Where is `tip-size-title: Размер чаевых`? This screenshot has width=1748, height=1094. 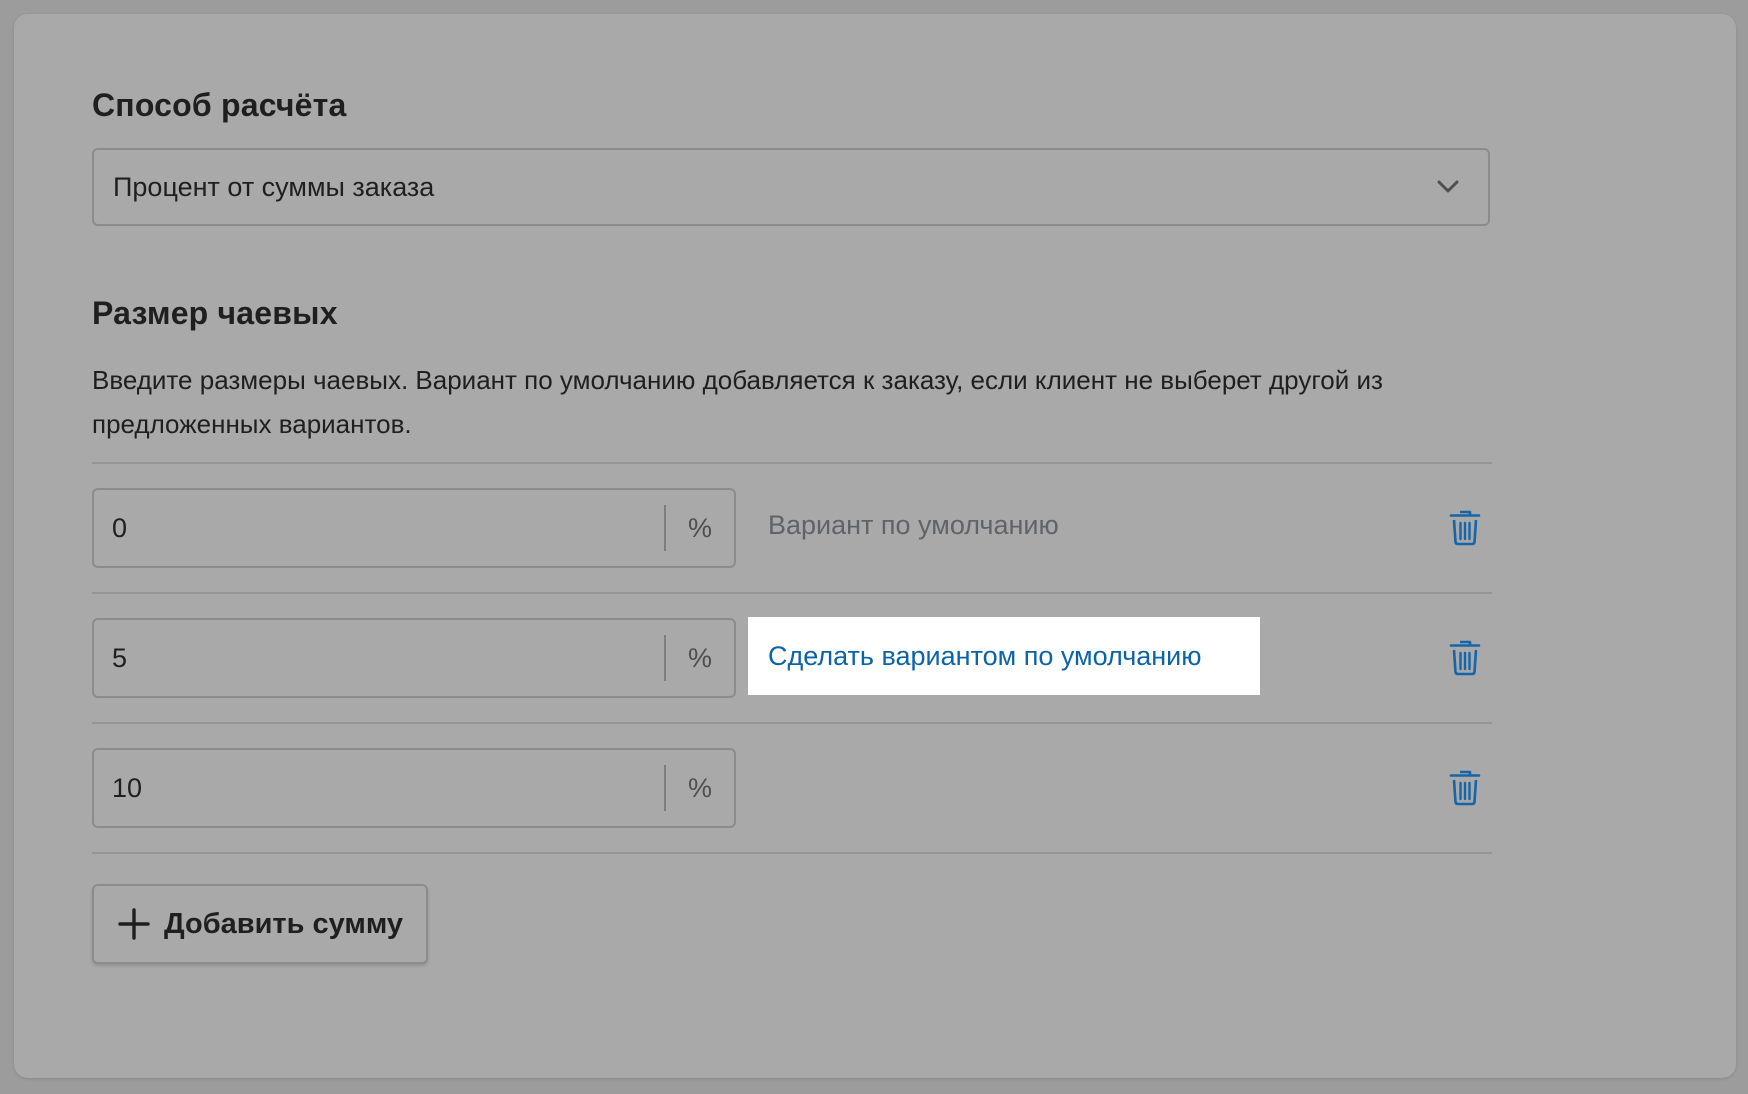
tip-size-title: Размер чаевых is located at coordinates (215, 313).